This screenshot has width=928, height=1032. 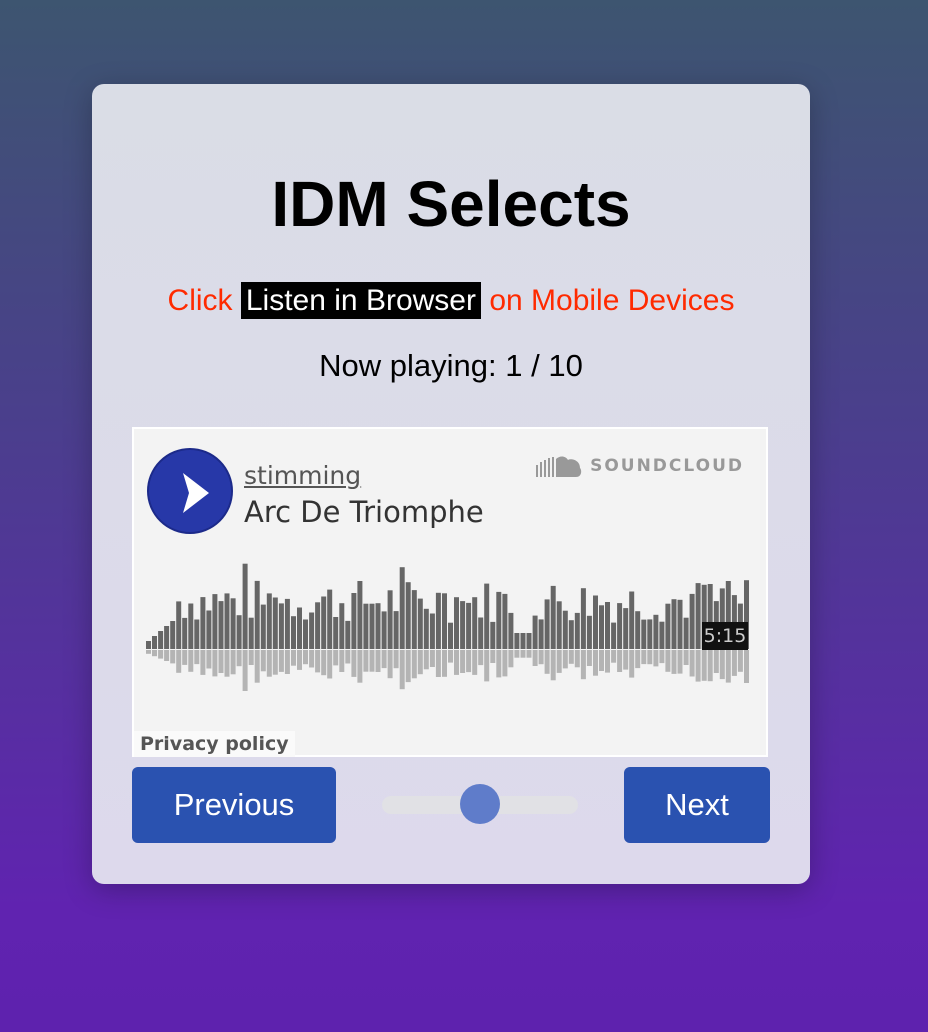 I want to click on soundcloud-cloud-icon, so click(x=559, y=466).